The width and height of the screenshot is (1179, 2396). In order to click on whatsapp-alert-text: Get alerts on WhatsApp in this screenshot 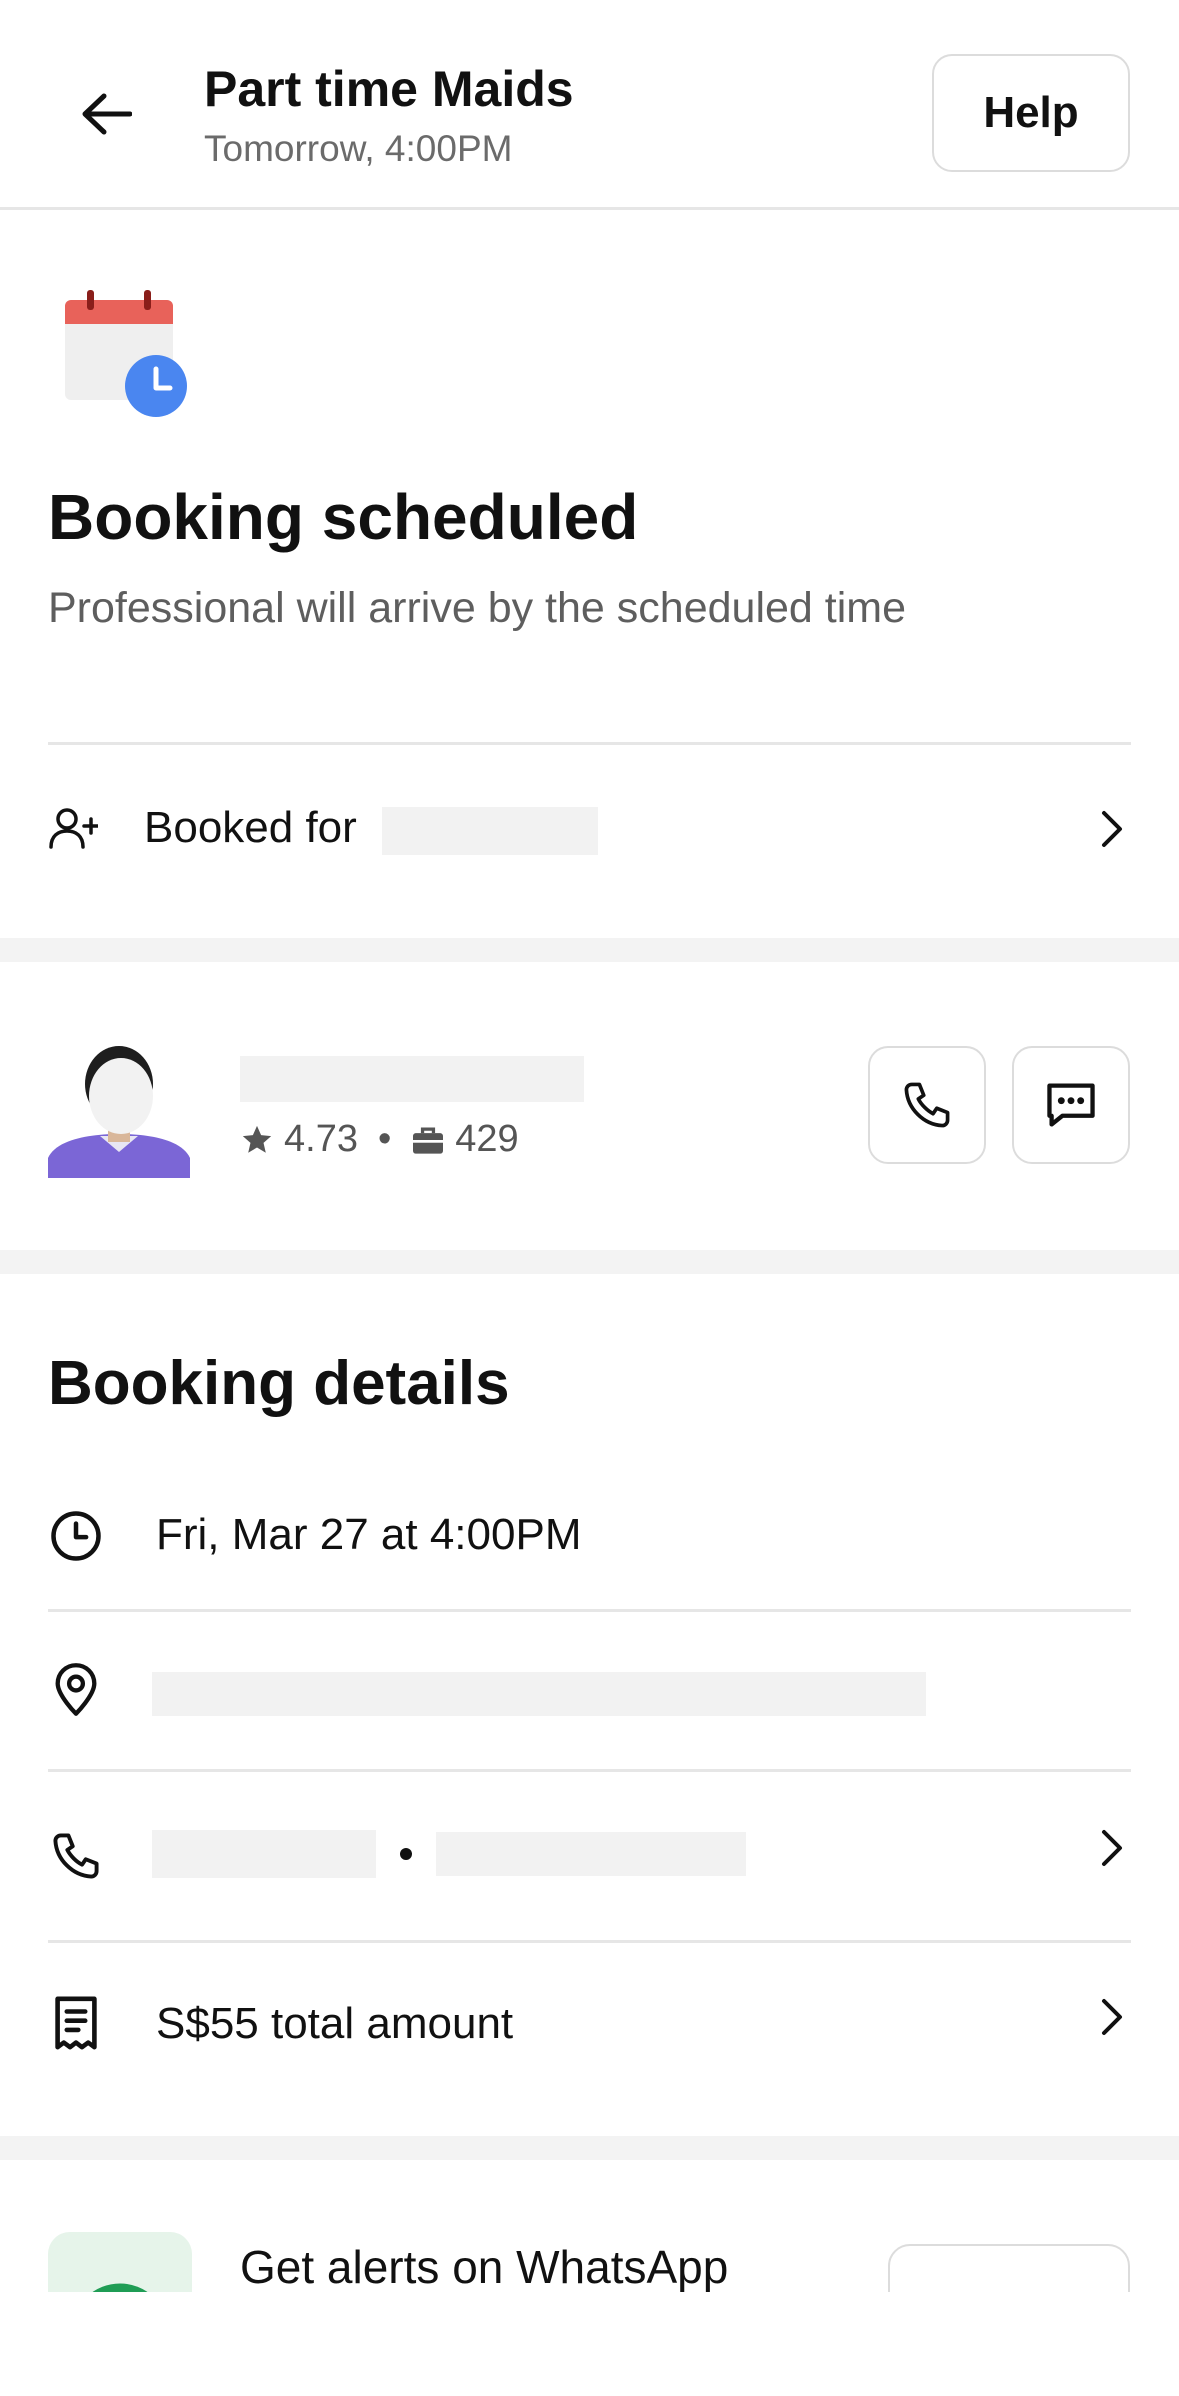, I will do `click(484, 2267)`.